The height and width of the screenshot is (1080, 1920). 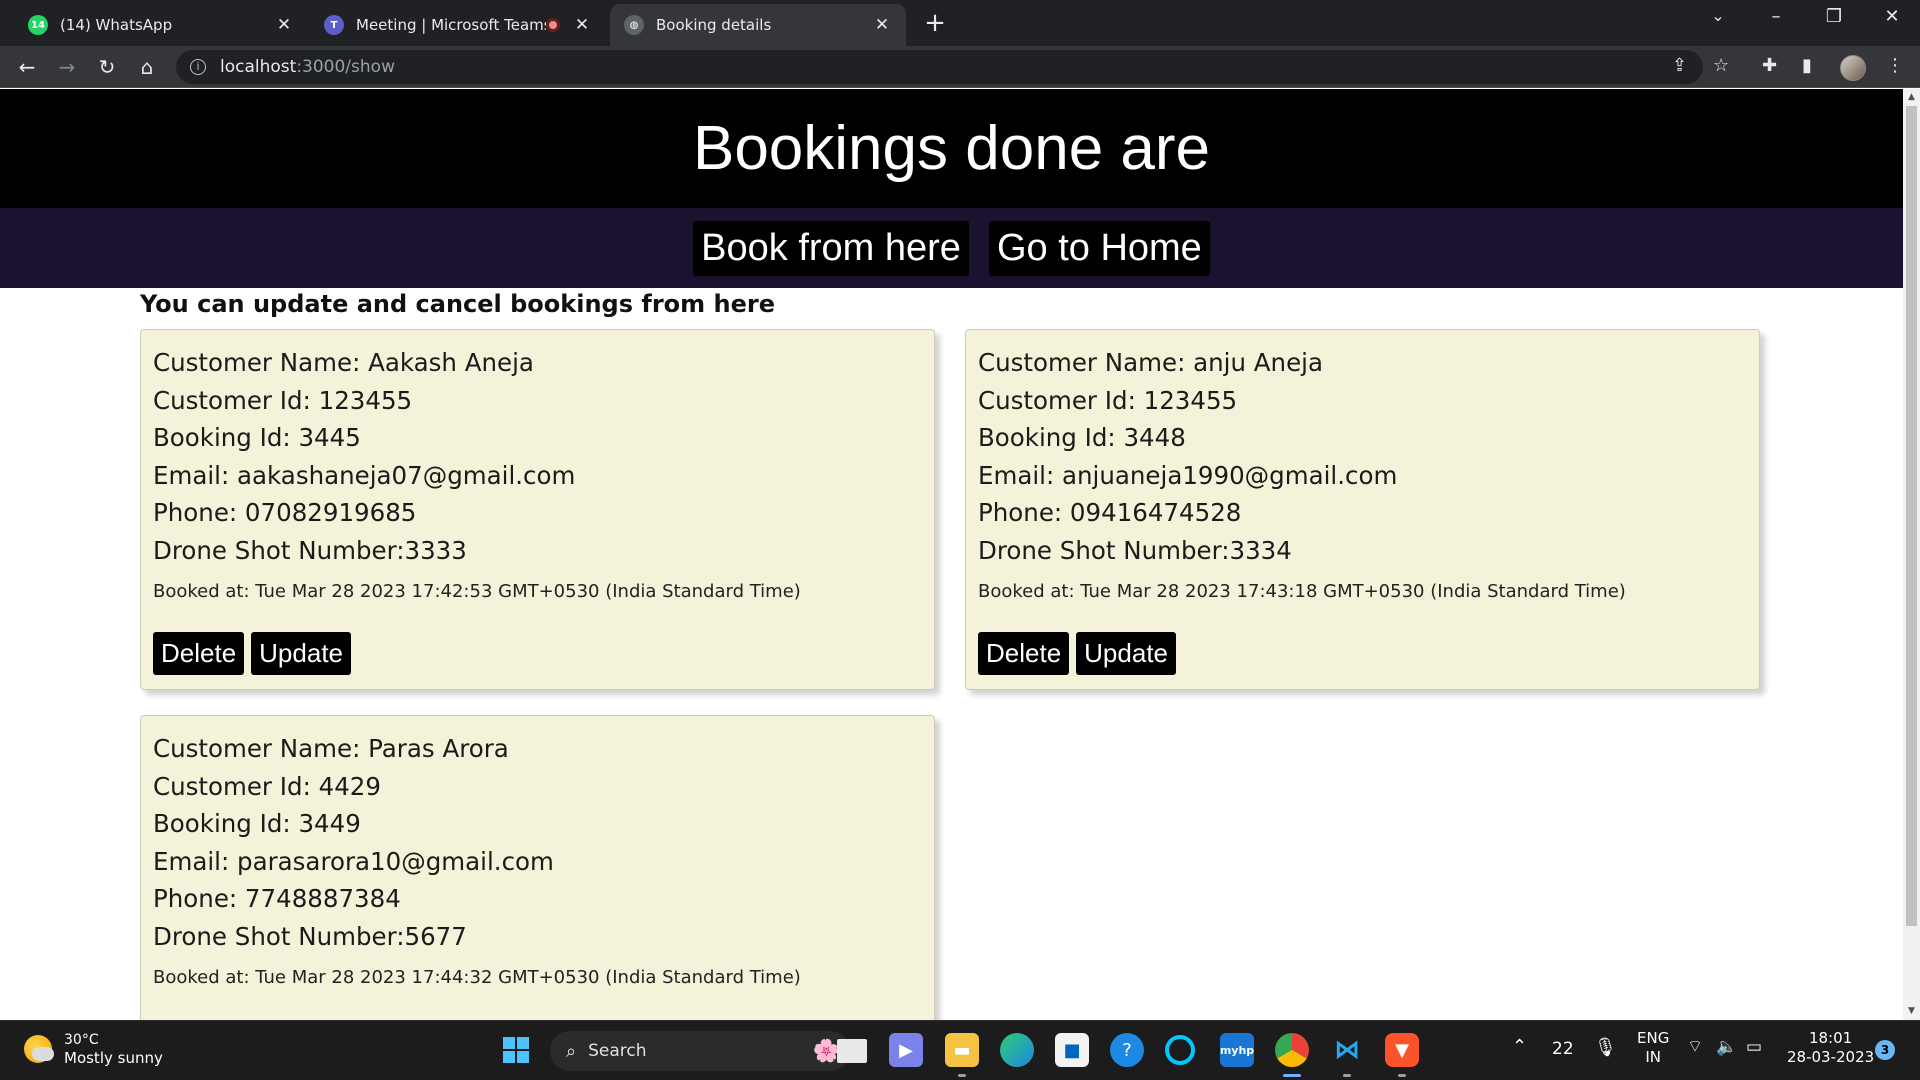 What do you see at coordinates (906, 1050) in the screenshot?
I see `teams-chat-icon: ▶` at bounding box center [906, 1050].